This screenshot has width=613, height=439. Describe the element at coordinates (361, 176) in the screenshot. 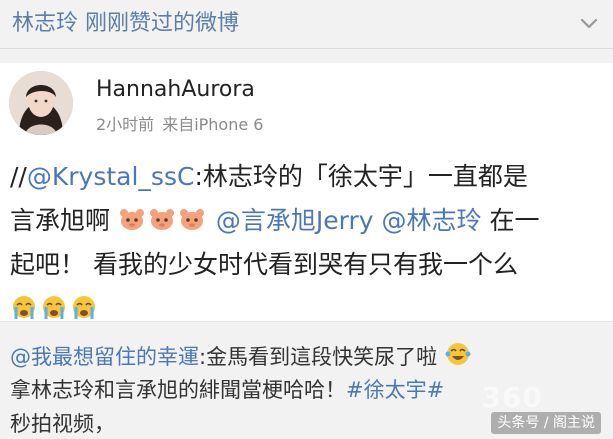

I see `post-text-segment: :林志玲的「徐太宇」一直都是` at that location.